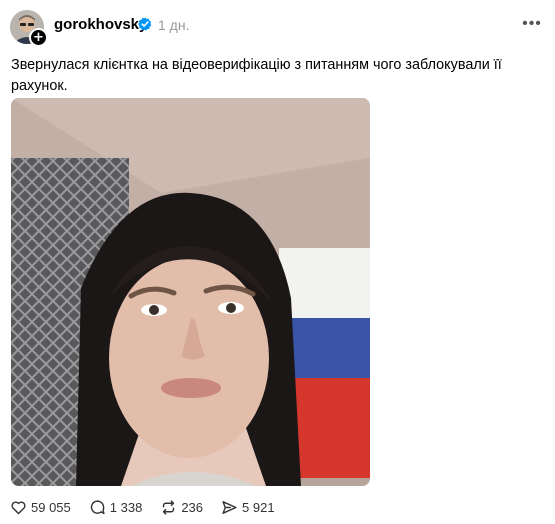 This screenshot has height=524, width=555. I want to click on more-icon: •••, so click(532, 24).